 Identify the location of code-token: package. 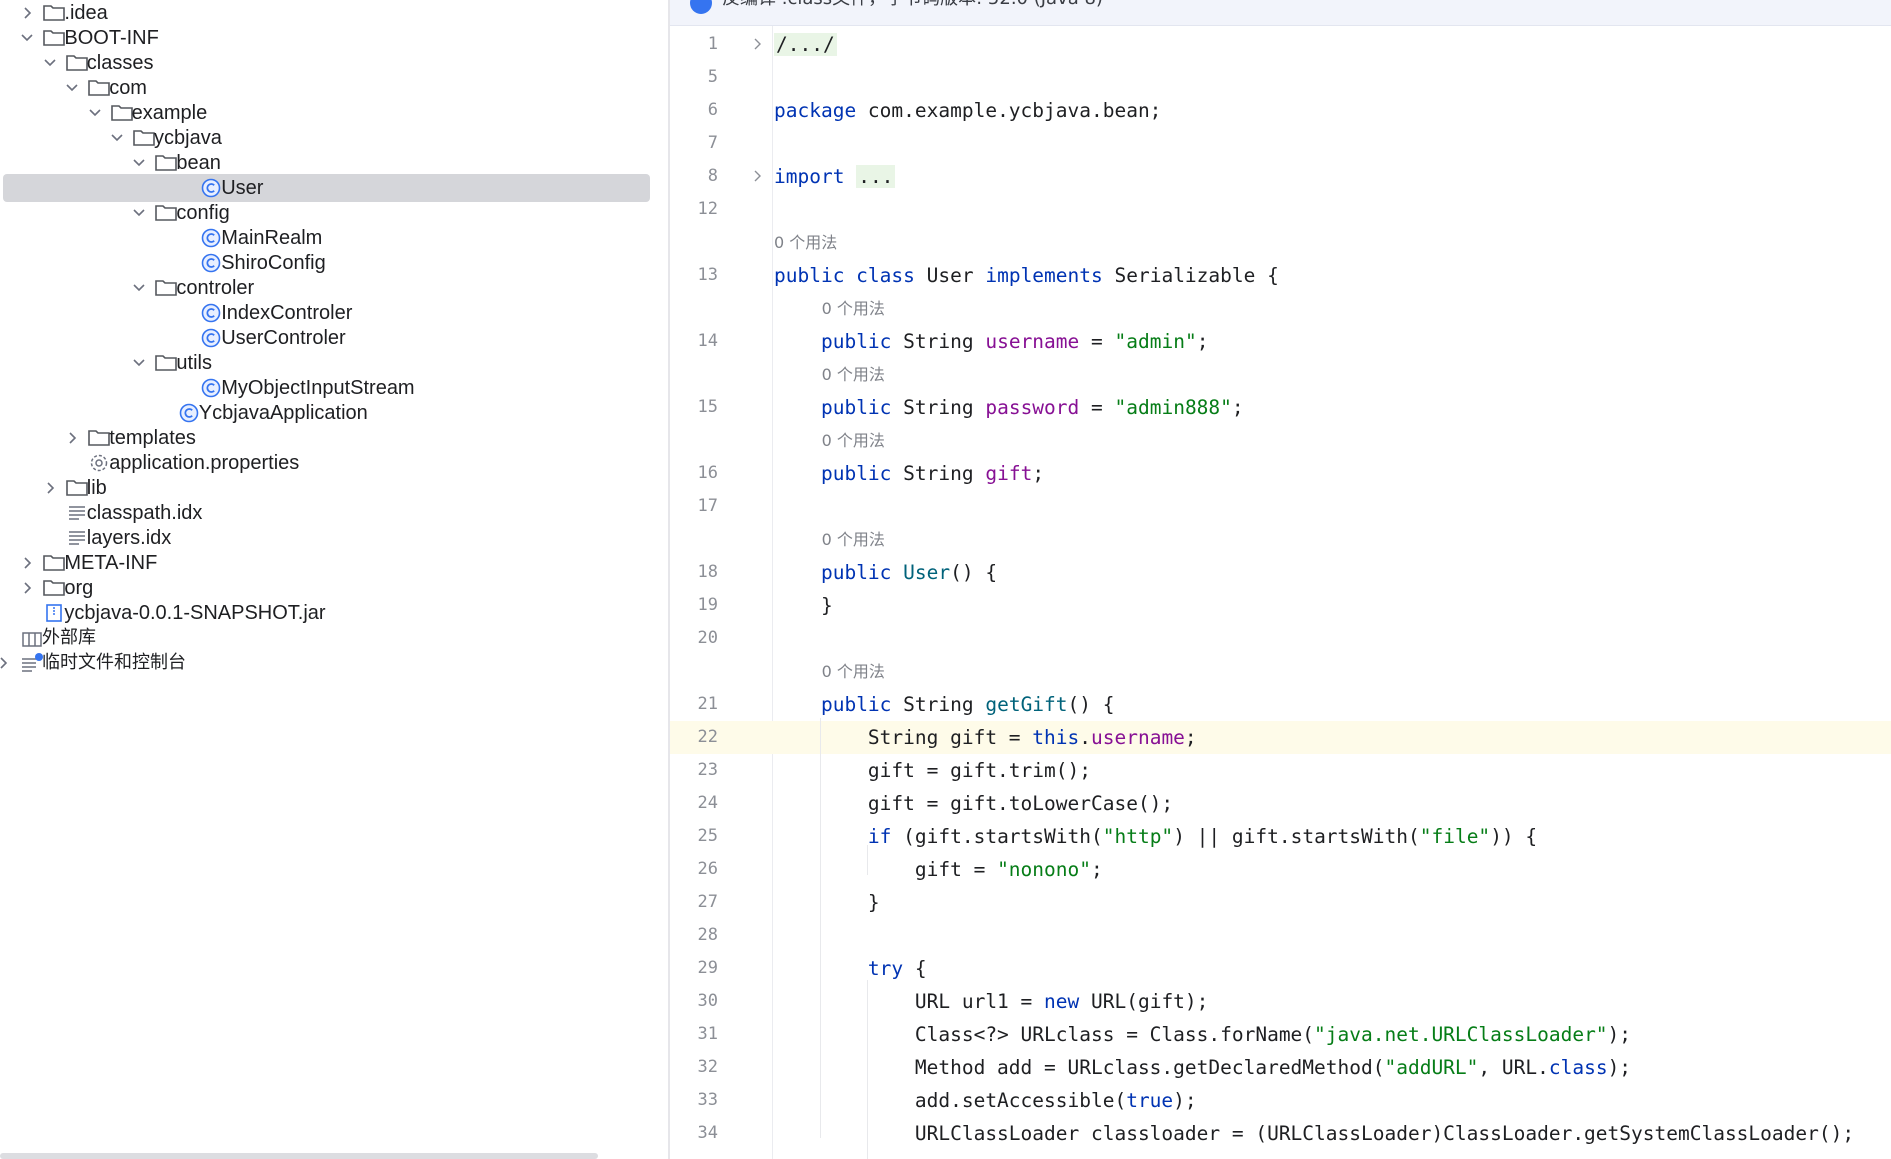
(815, 110).